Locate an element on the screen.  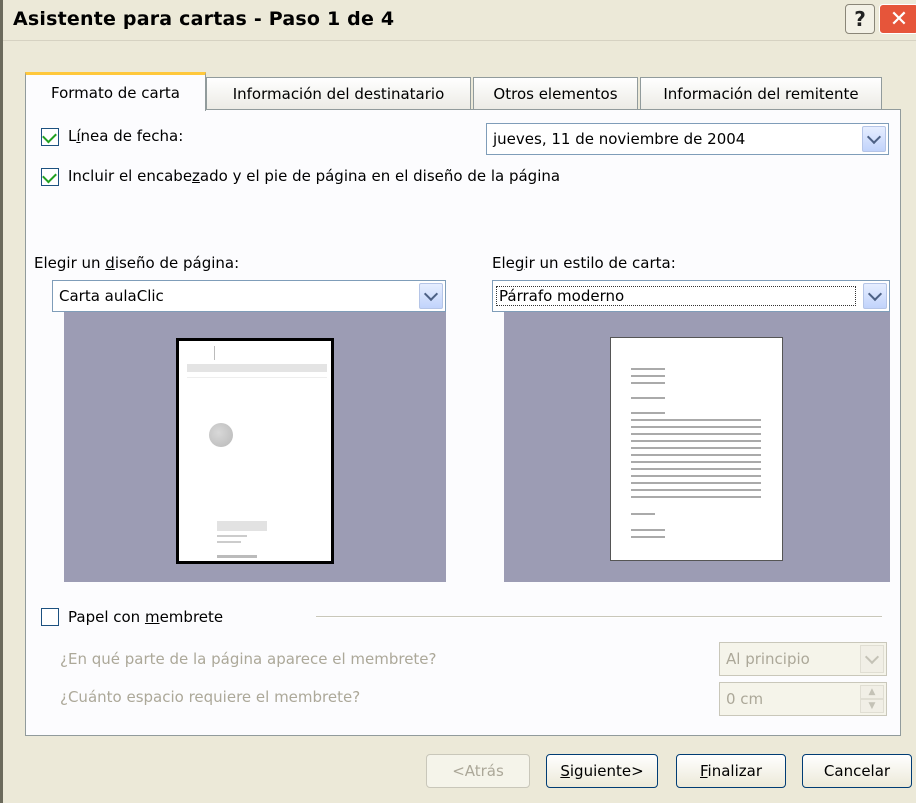
letter-style-preview is located at coordinates (697, 447).